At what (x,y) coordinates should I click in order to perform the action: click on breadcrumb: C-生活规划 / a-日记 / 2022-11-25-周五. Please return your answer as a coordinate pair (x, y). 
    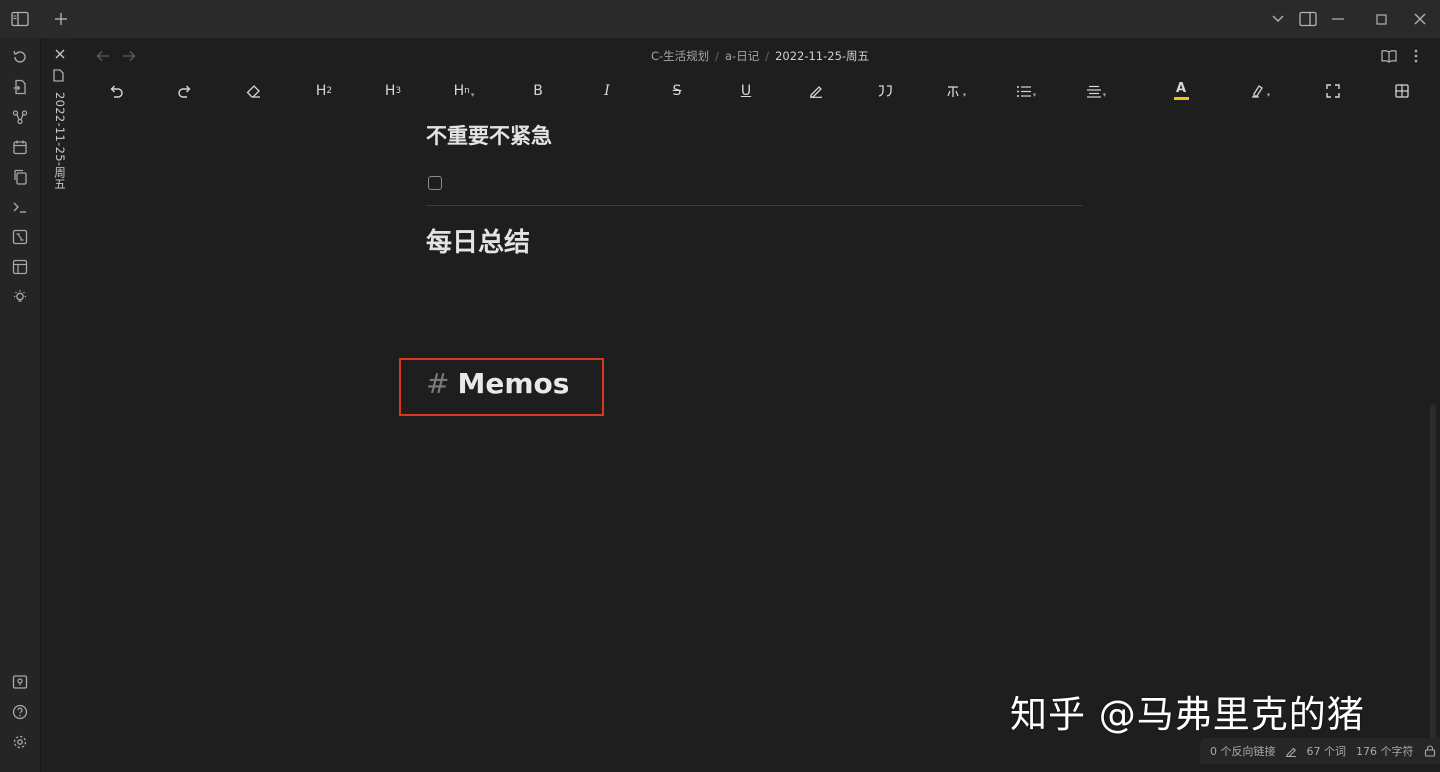
    Looking at the image, I should click on (760, 56).